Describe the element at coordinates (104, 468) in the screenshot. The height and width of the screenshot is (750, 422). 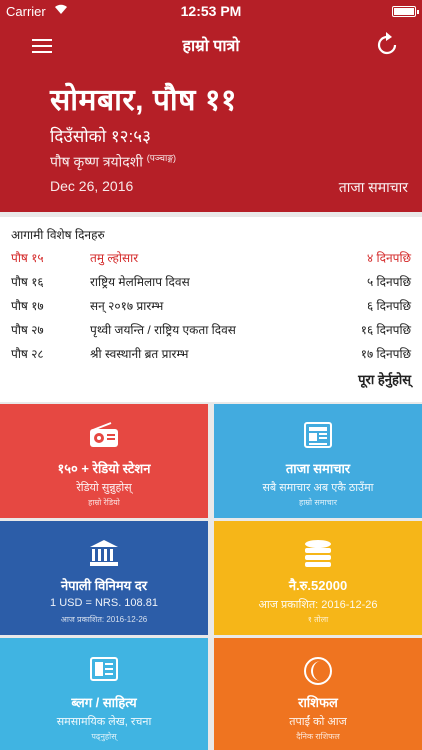
I see `tile-title: १५० + रेडियो स्टेशन` at that location.